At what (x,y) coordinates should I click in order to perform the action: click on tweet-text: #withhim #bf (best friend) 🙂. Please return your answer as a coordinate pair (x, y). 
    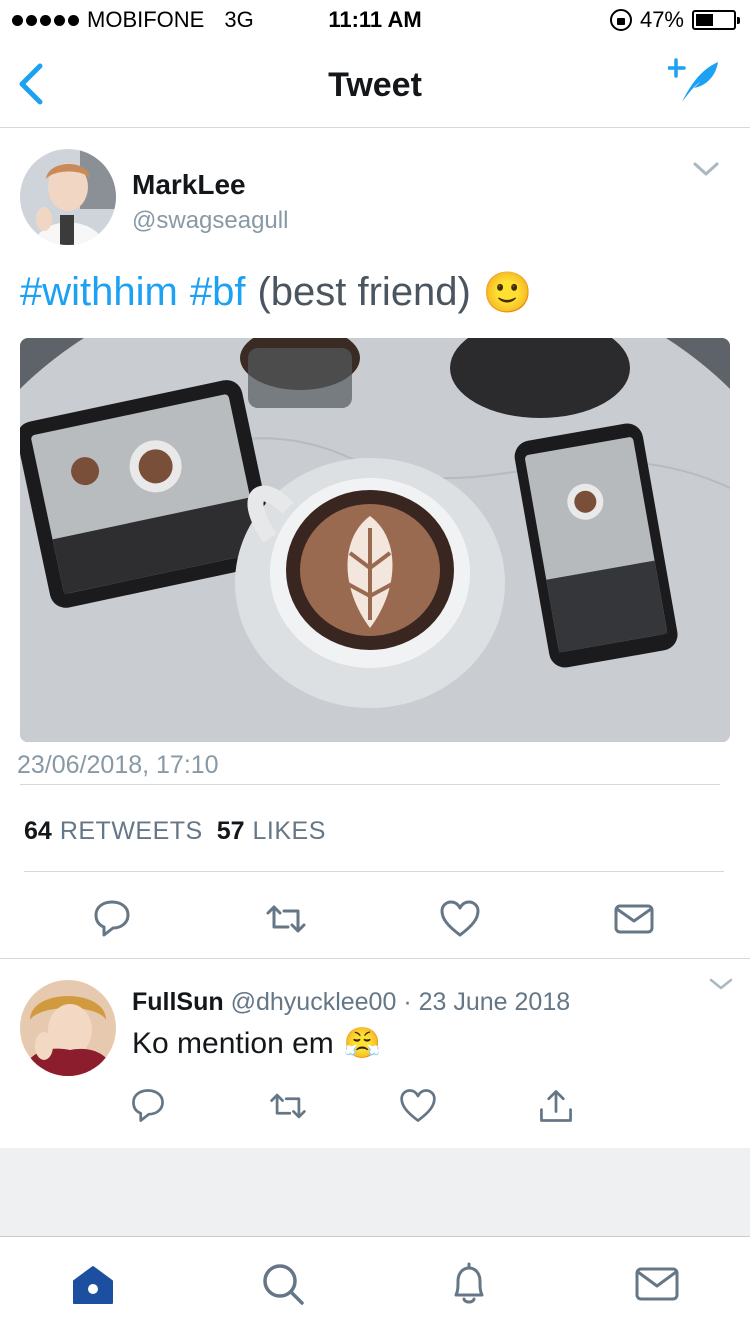
    Looking at the image, I should click on (276, 292).